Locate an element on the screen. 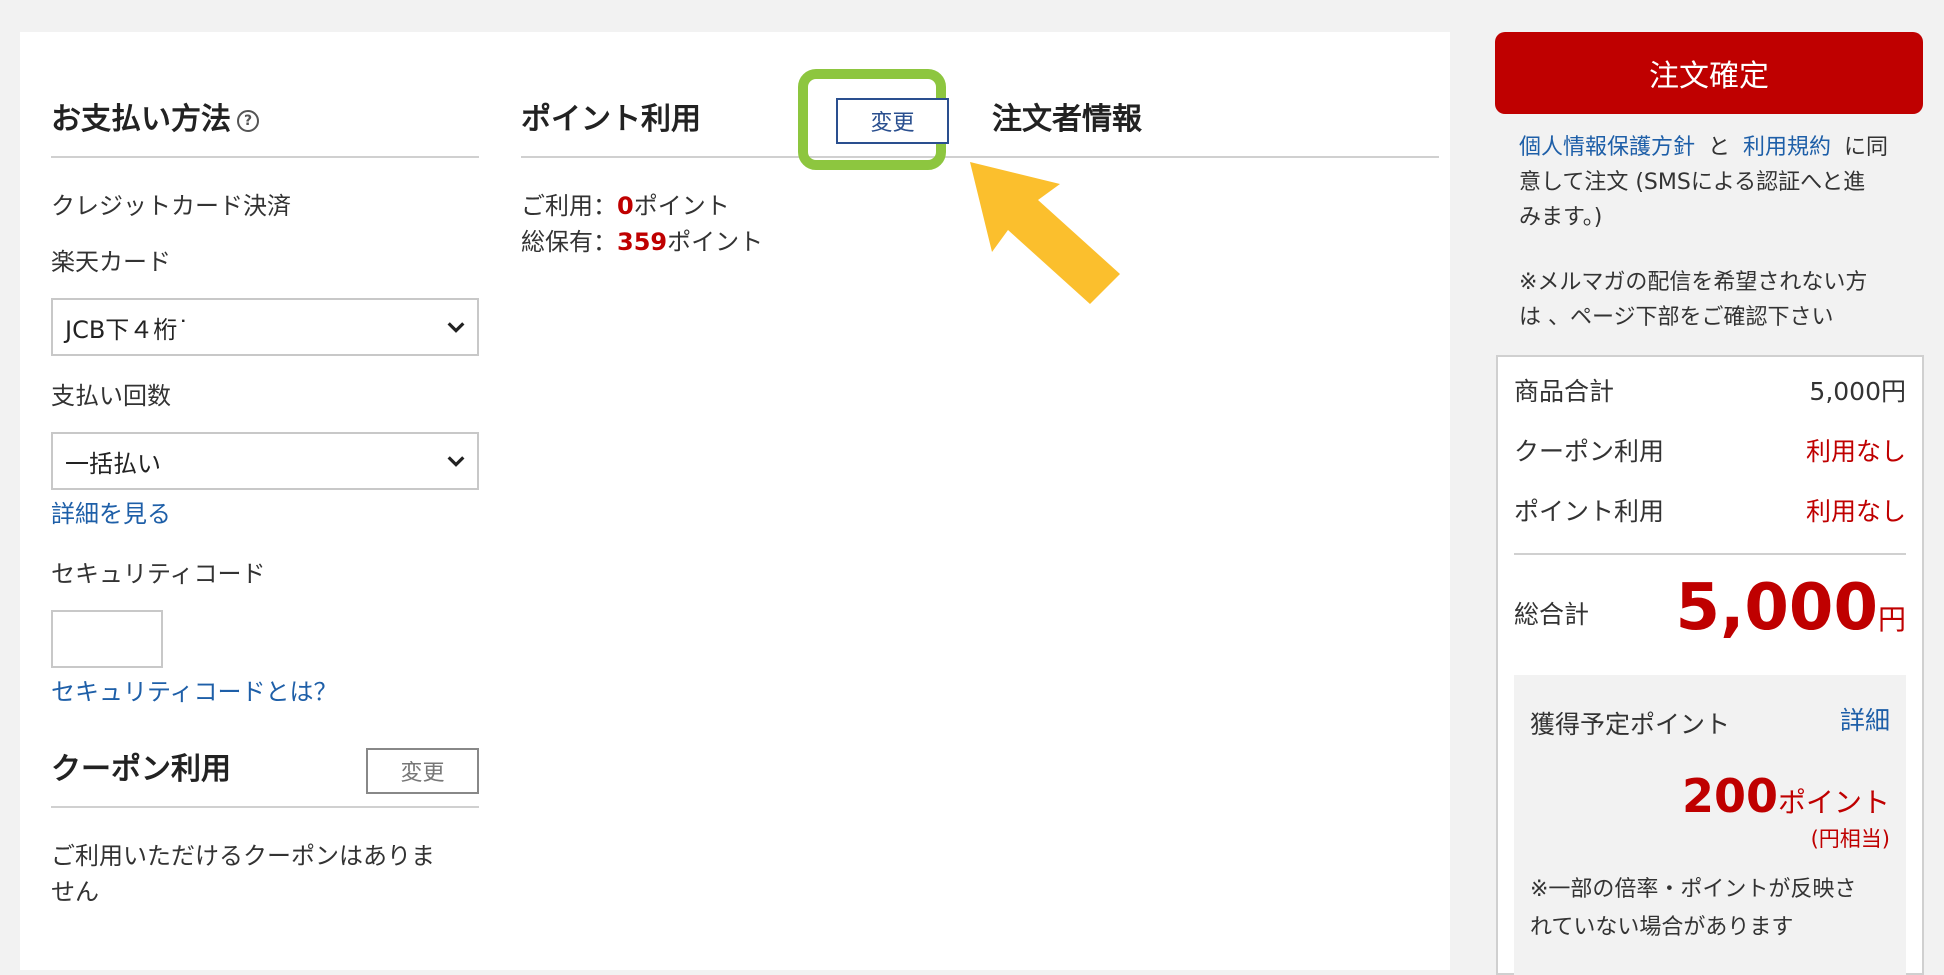 This screenshot has width=1944, height=975. points-holding-label: 総保有： is located at coordinates (569, 242).